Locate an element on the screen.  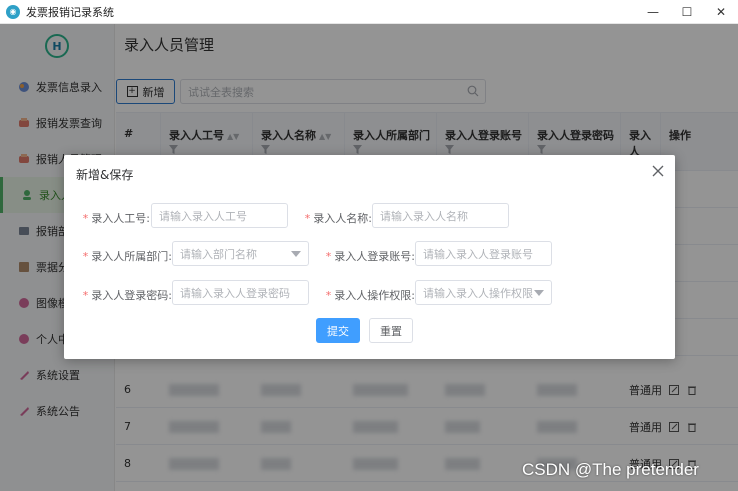
minimize-button: — is located at coordinates (653, 12).